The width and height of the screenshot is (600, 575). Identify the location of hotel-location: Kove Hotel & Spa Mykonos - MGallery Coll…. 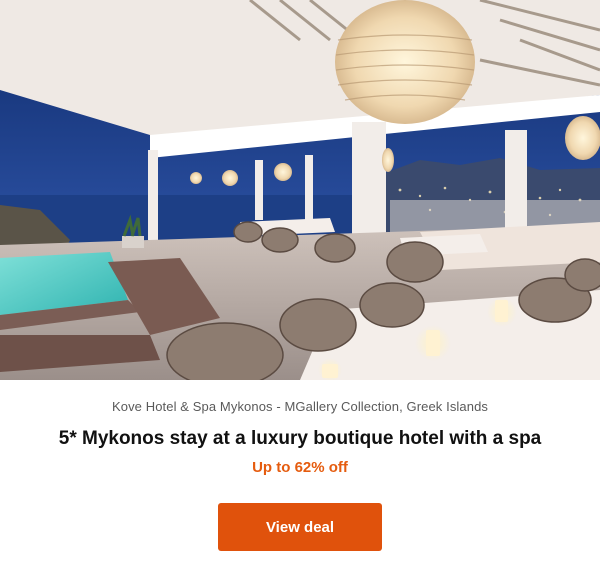
(300, 406).